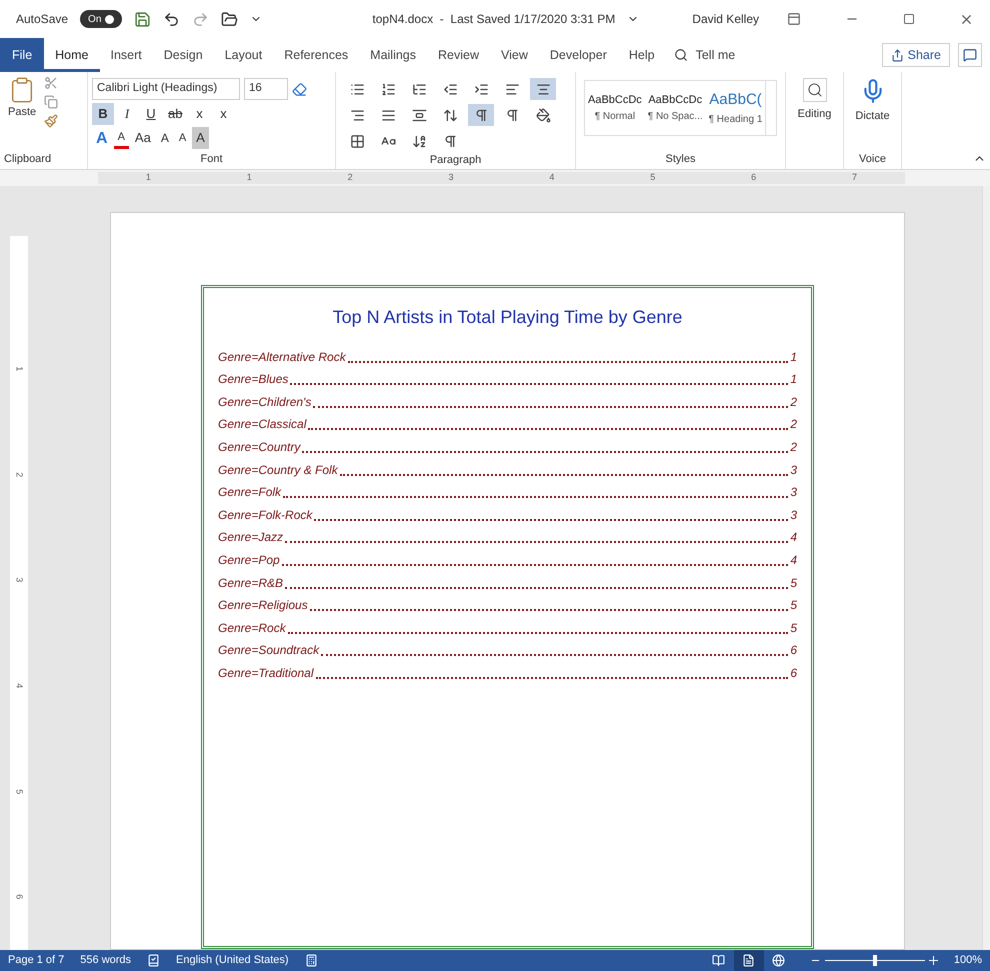 Image resolution: width=990 pixels, height=971 pixels. What do you see at coordinates (909, 19) in the screenshot?
I see `maximize-icon` at bounding box center [909, 19].